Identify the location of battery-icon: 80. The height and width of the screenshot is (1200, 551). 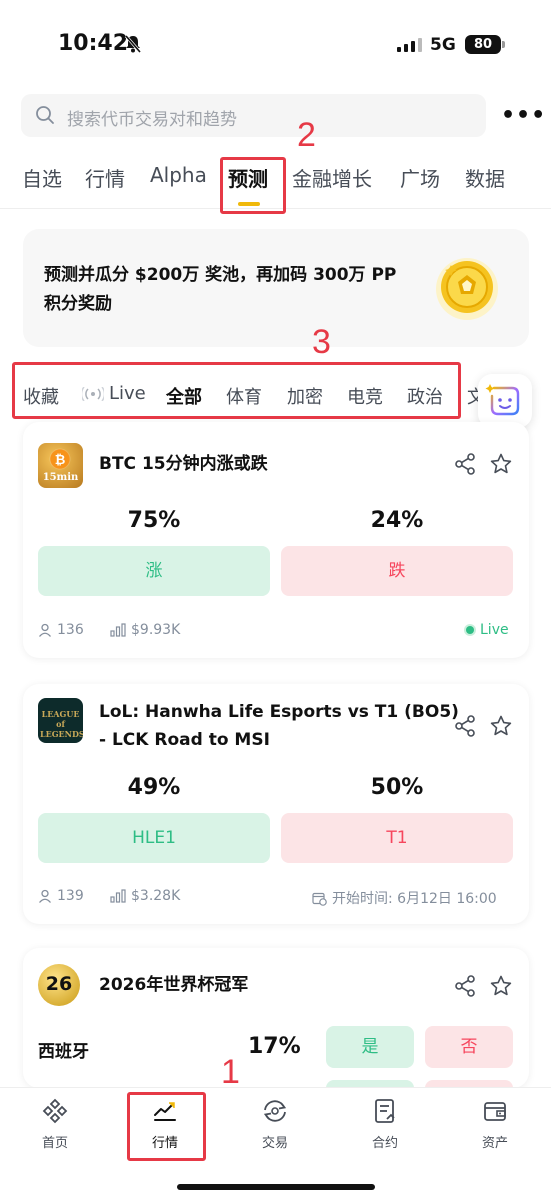
(483, 44).